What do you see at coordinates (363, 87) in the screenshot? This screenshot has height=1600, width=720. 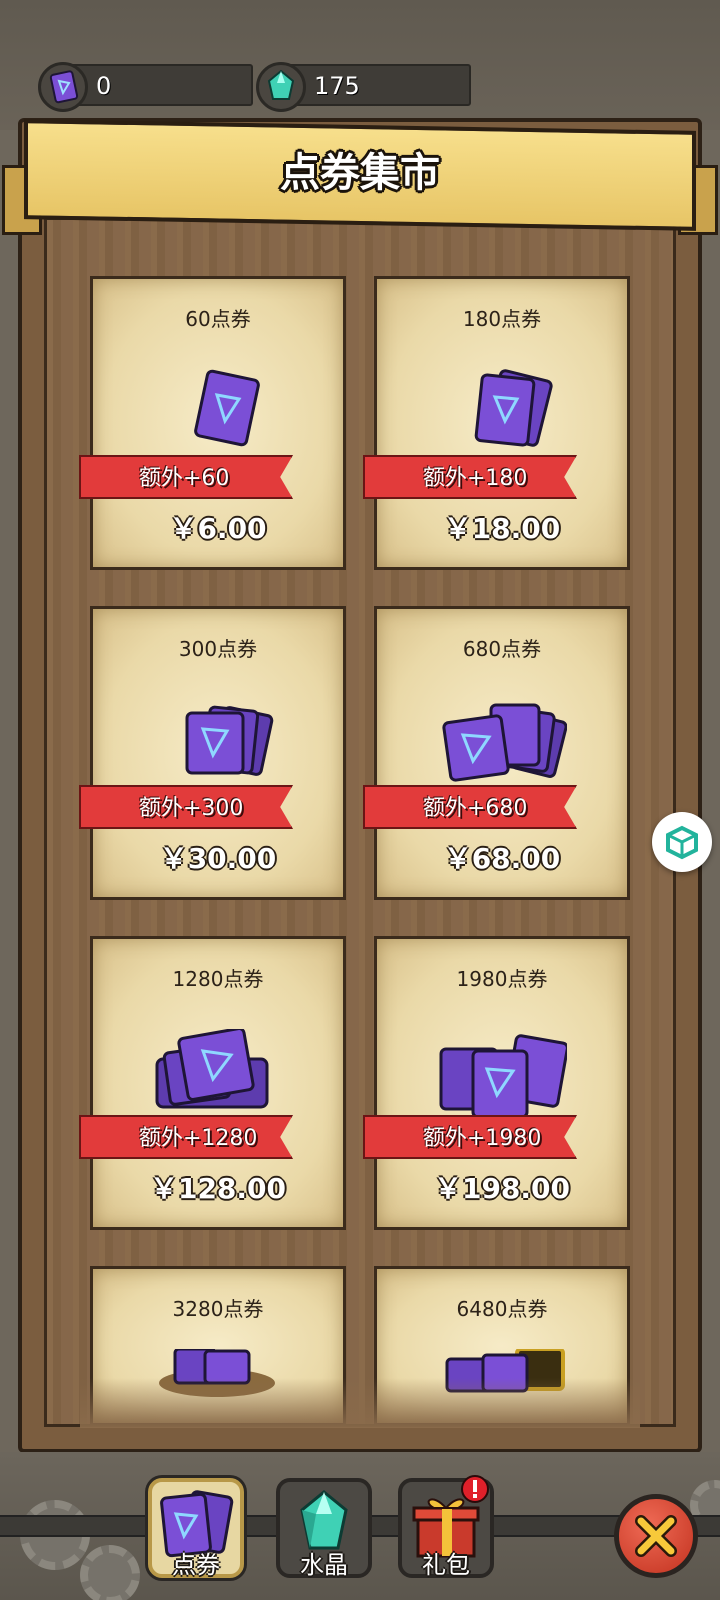 I see `crystal-balance: 175` at bounding box center [363, 87].